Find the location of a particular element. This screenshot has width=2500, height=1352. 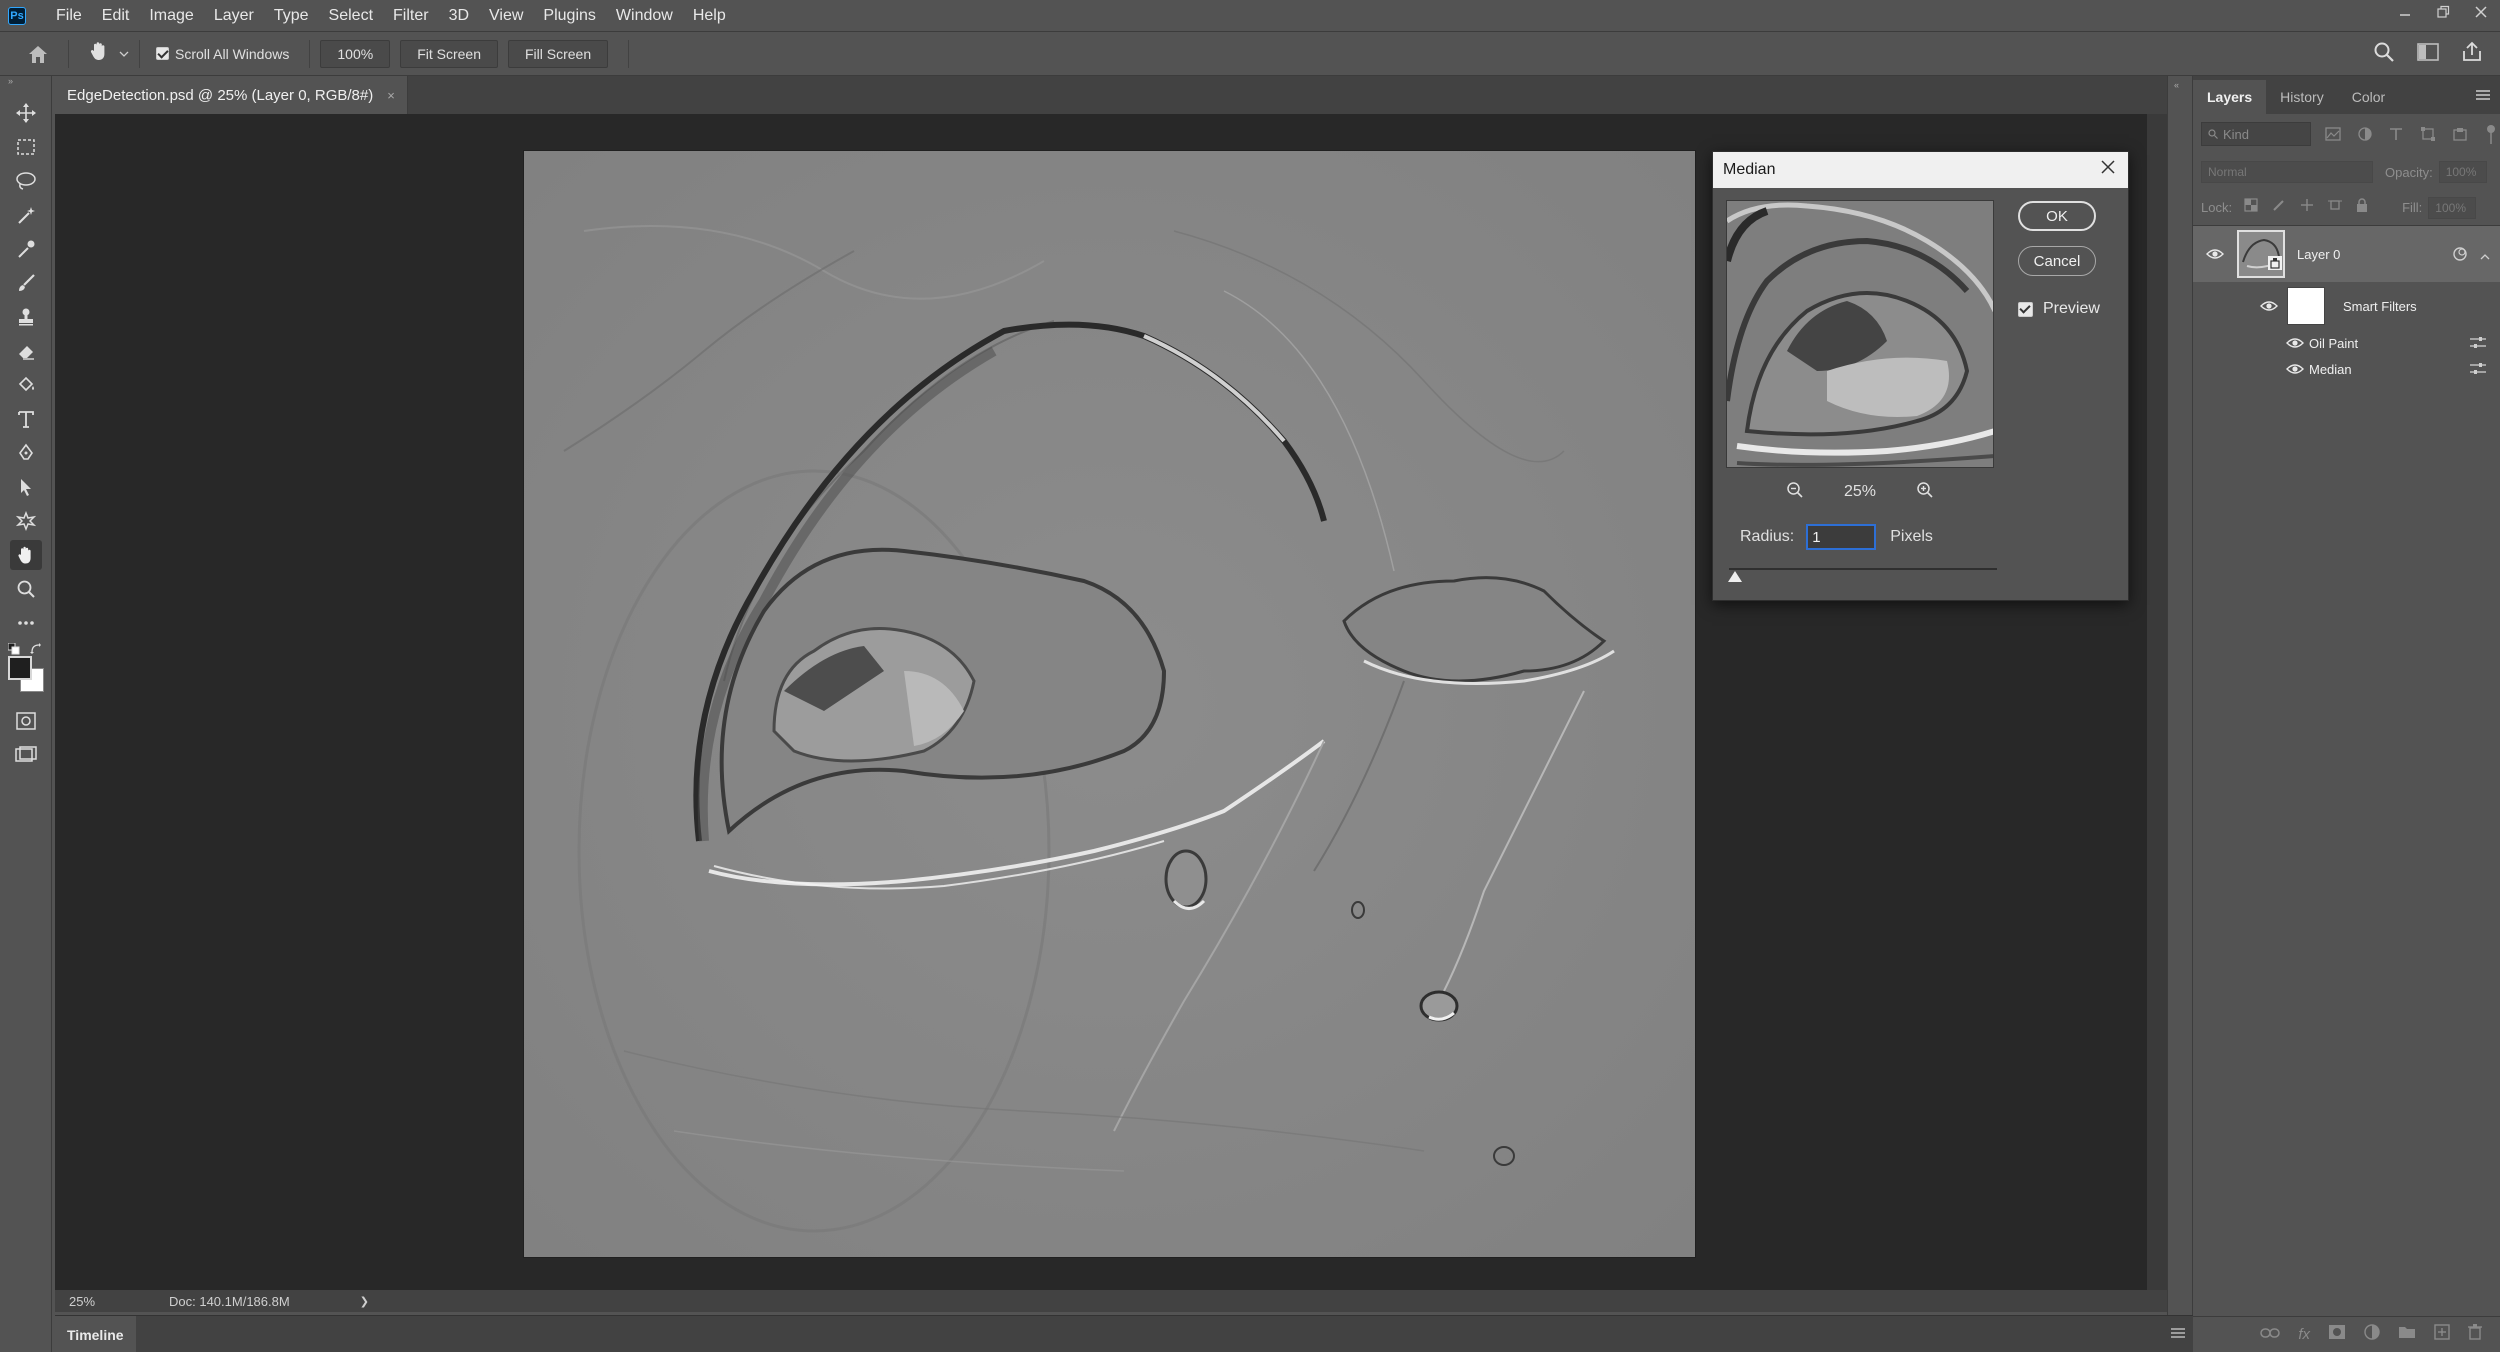

zoom-out-icon is located at coordinates (1795, 492).